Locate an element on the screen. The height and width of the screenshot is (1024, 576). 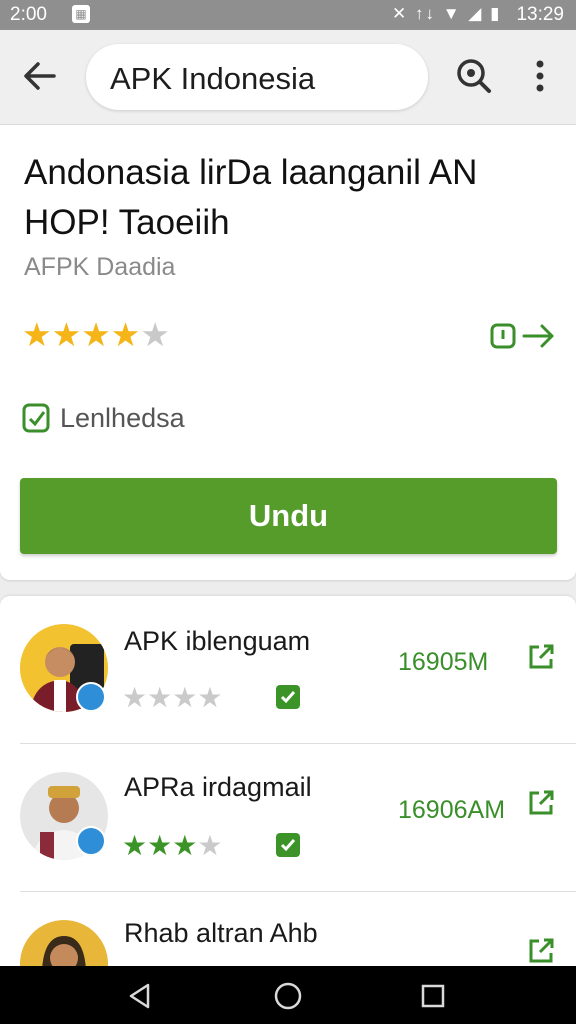
verified-label: Lenlhedsa is located at coordinates (122, 418).